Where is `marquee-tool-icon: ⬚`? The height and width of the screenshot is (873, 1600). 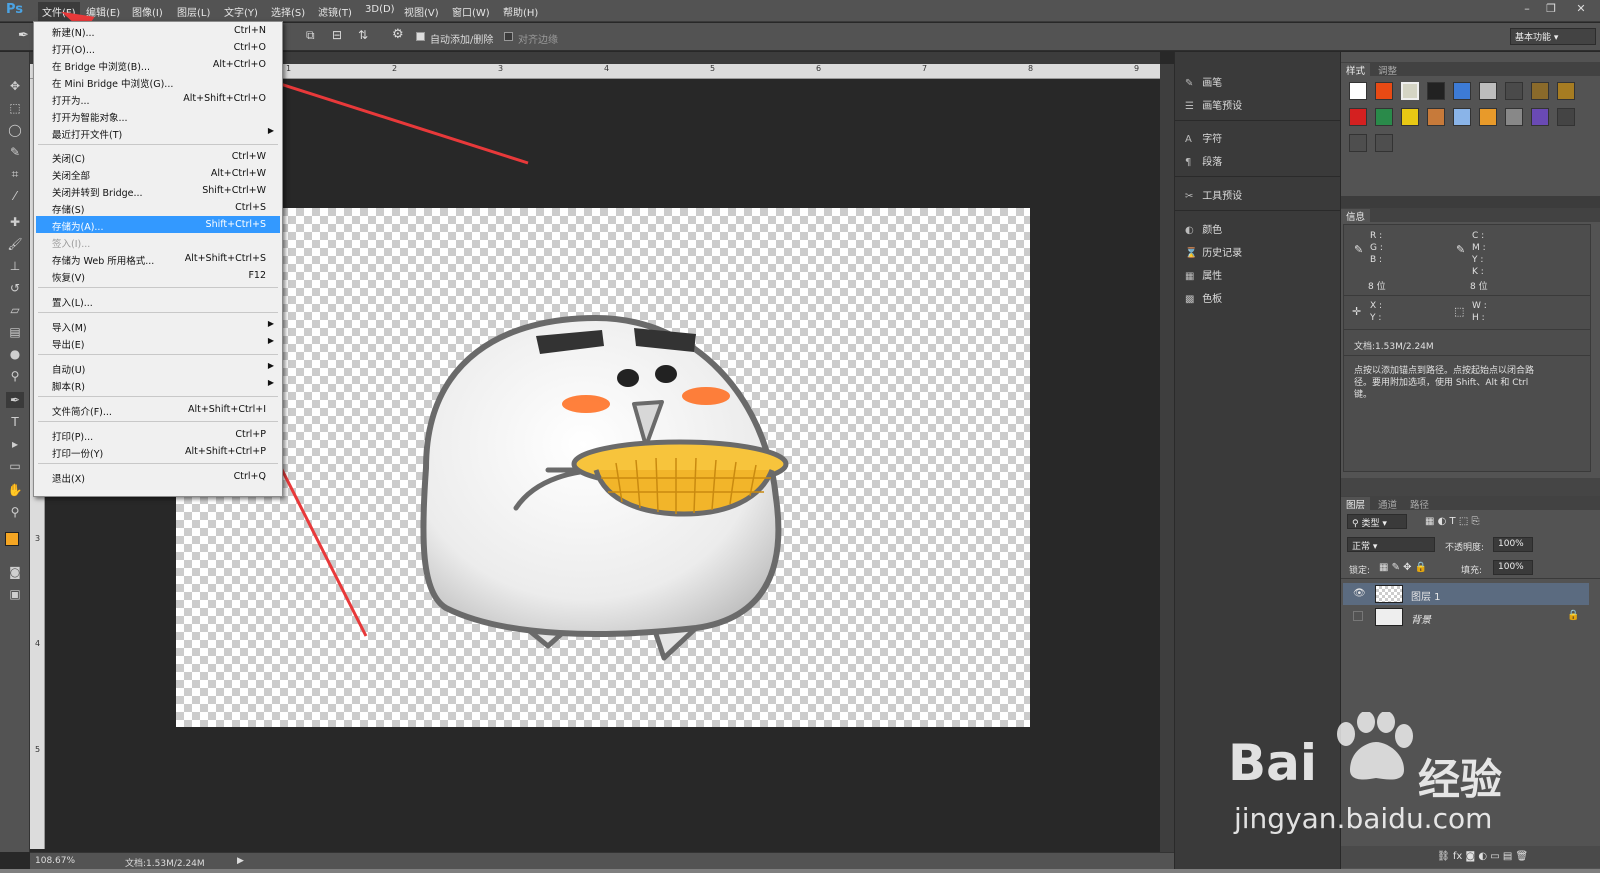 marquee-tool-icon: ⬚ is located at coordinates (15, 108).